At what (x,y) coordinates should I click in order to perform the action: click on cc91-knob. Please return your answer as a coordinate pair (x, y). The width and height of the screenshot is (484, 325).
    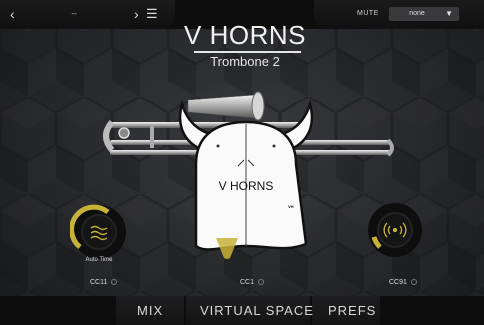
    Looking at the image, I should click on (395, 230).